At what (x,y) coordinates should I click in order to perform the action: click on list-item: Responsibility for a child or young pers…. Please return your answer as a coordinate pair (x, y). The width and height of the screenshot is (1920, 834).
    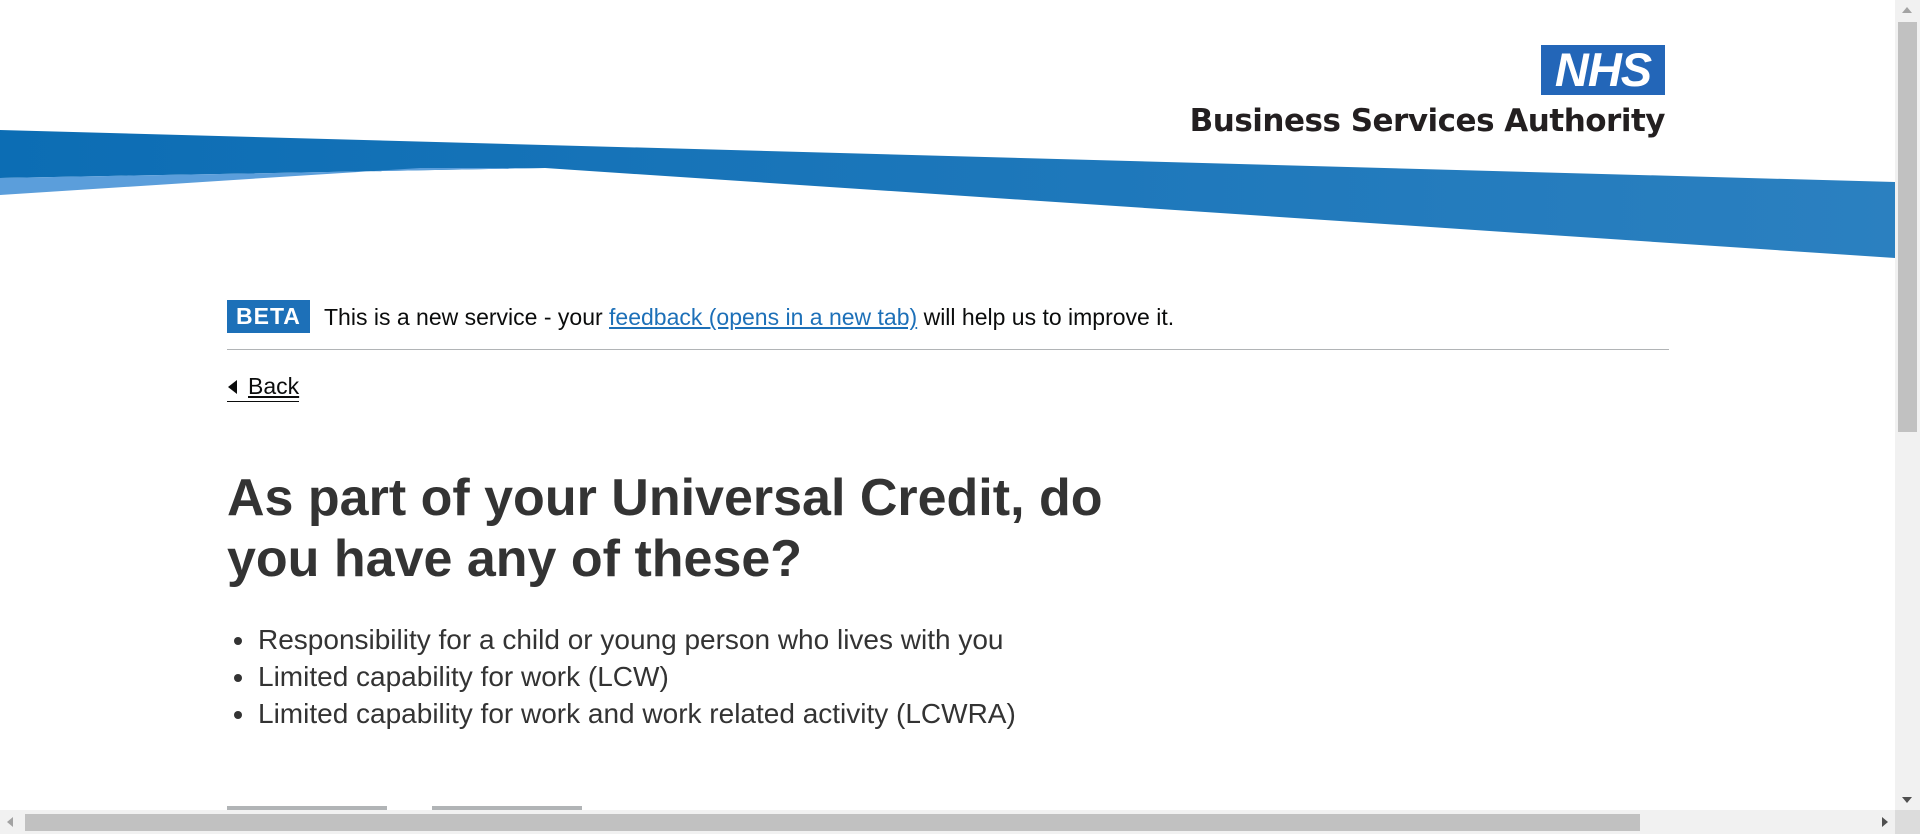
    Looking at the image, I should click on (621, 639).